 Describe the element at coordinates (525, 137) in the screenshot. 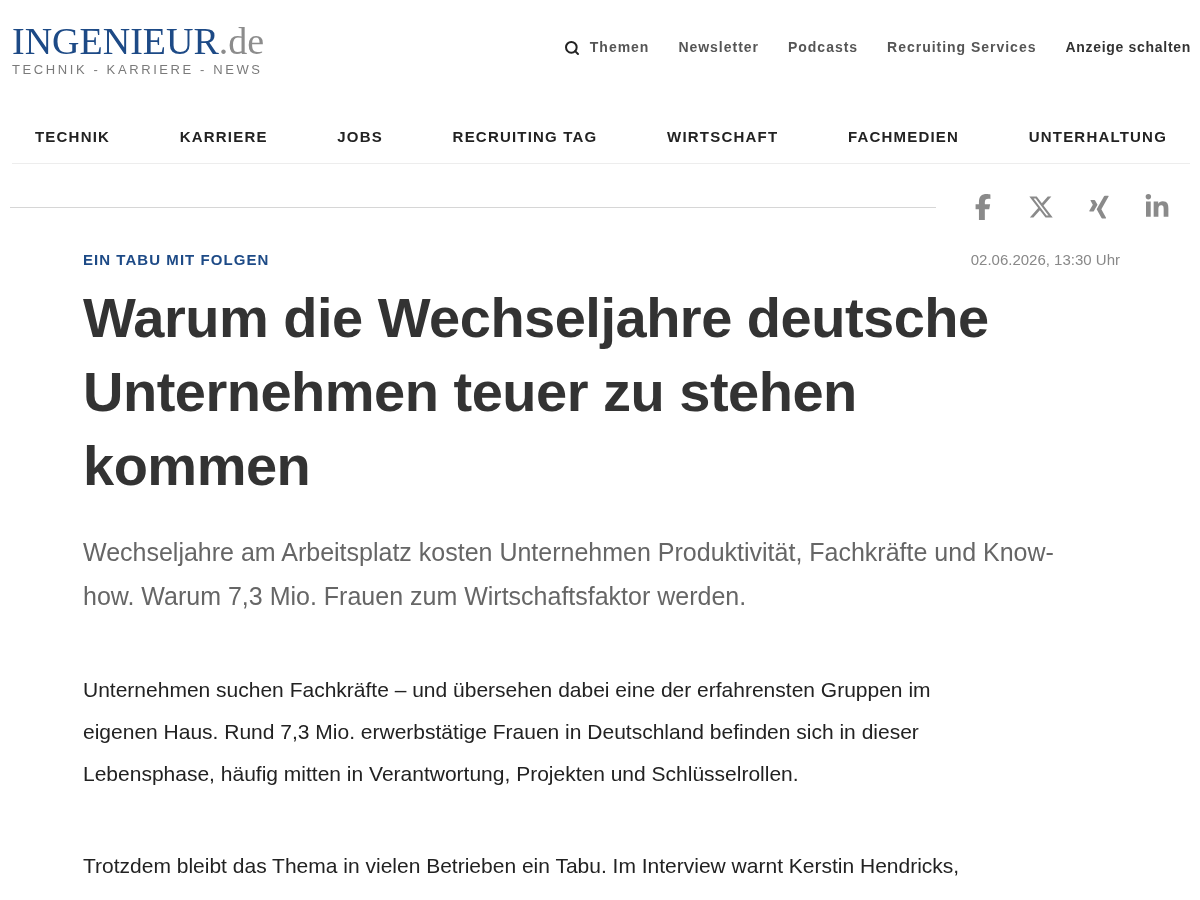

I see `main-nav-link: RECRUITING TAG` at that location.